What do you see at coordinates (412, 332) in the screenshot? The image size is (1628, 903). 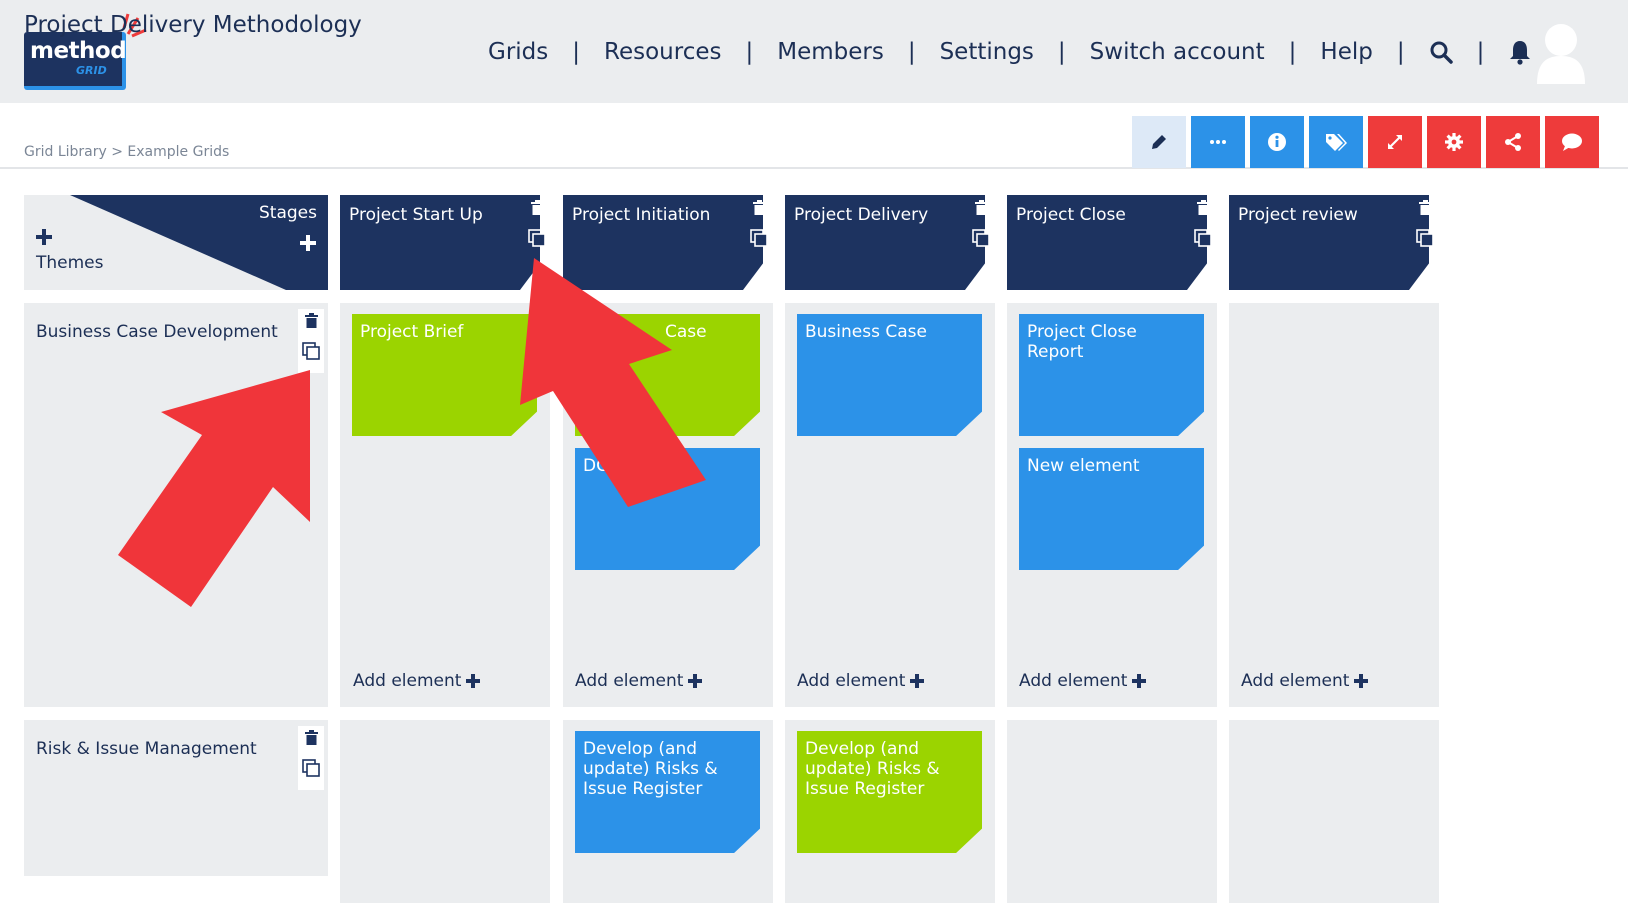 I see `element-title: Project Brief` at bounding box center [412, 332].